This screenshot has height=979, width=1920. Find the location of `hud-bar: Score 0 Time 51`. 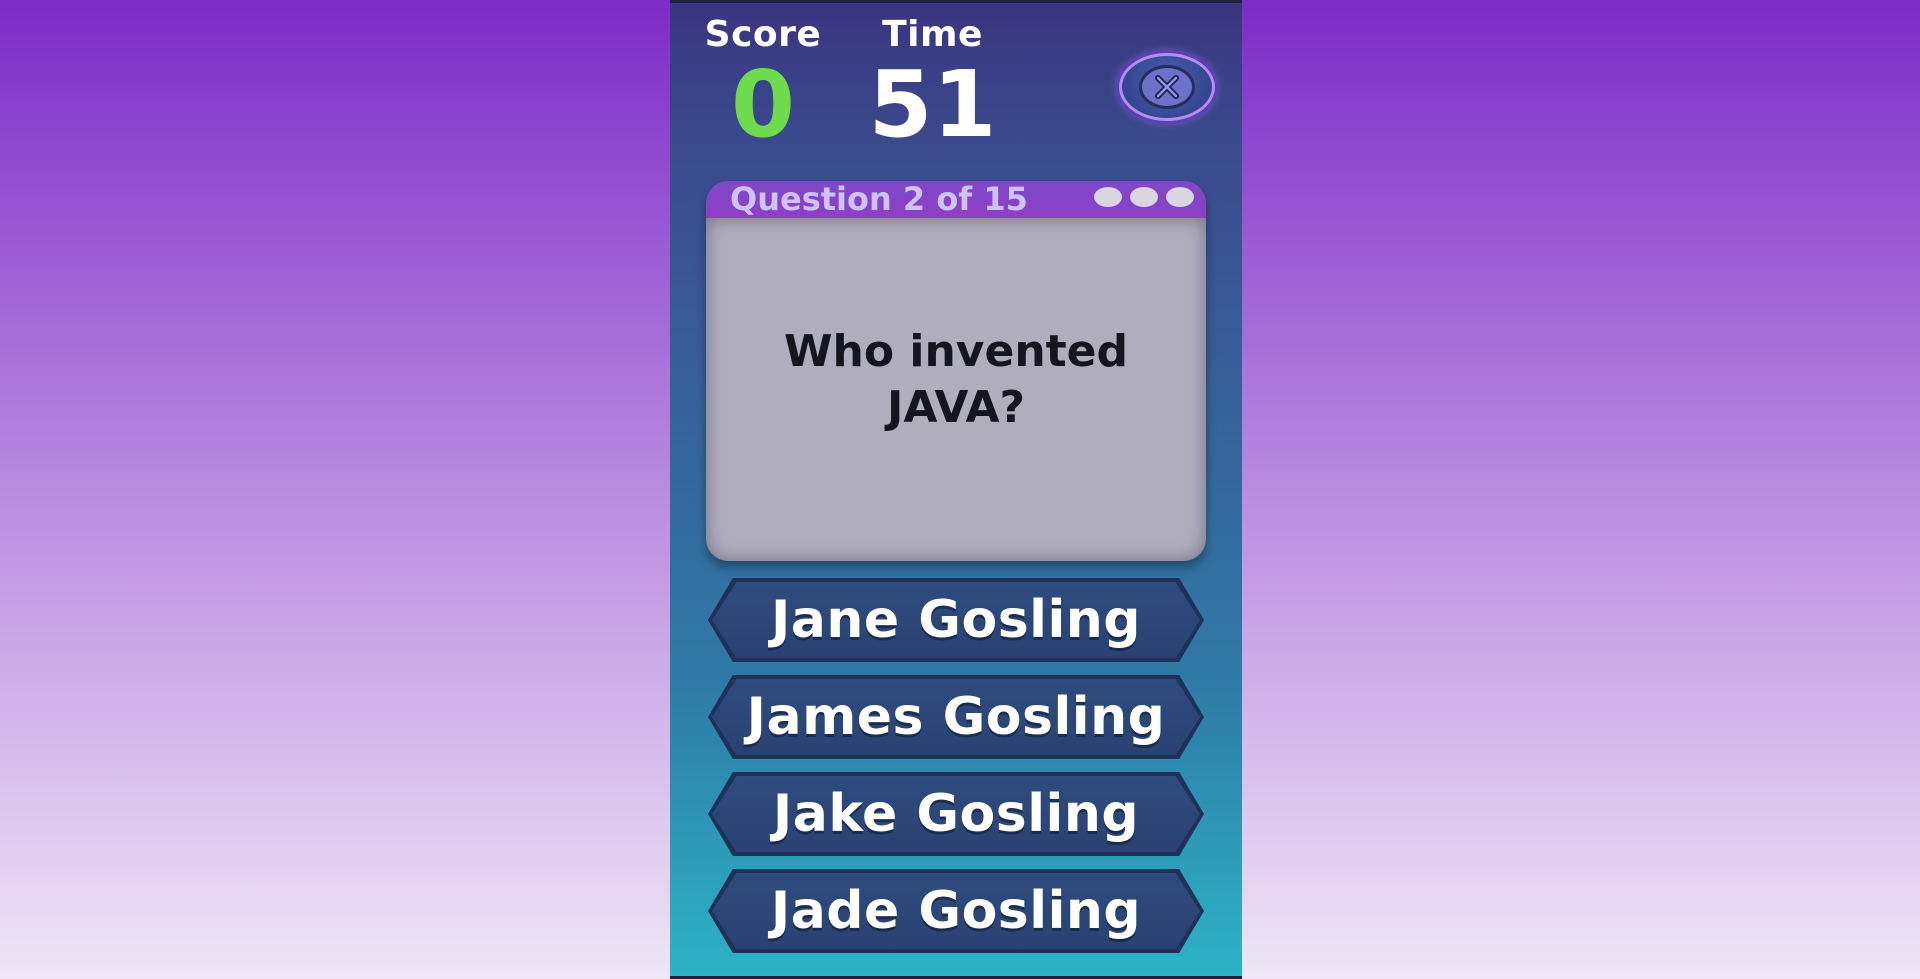

hud-bar: Score 0 Time 51 is located at coordinates (956, 85).